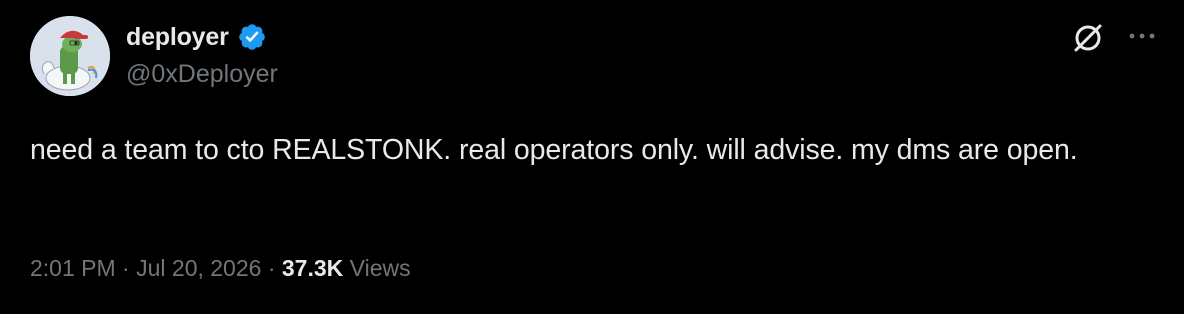 This screenshot has width=1184, height=314. I want to click on author-name-row: deployer, so click(196, 37).